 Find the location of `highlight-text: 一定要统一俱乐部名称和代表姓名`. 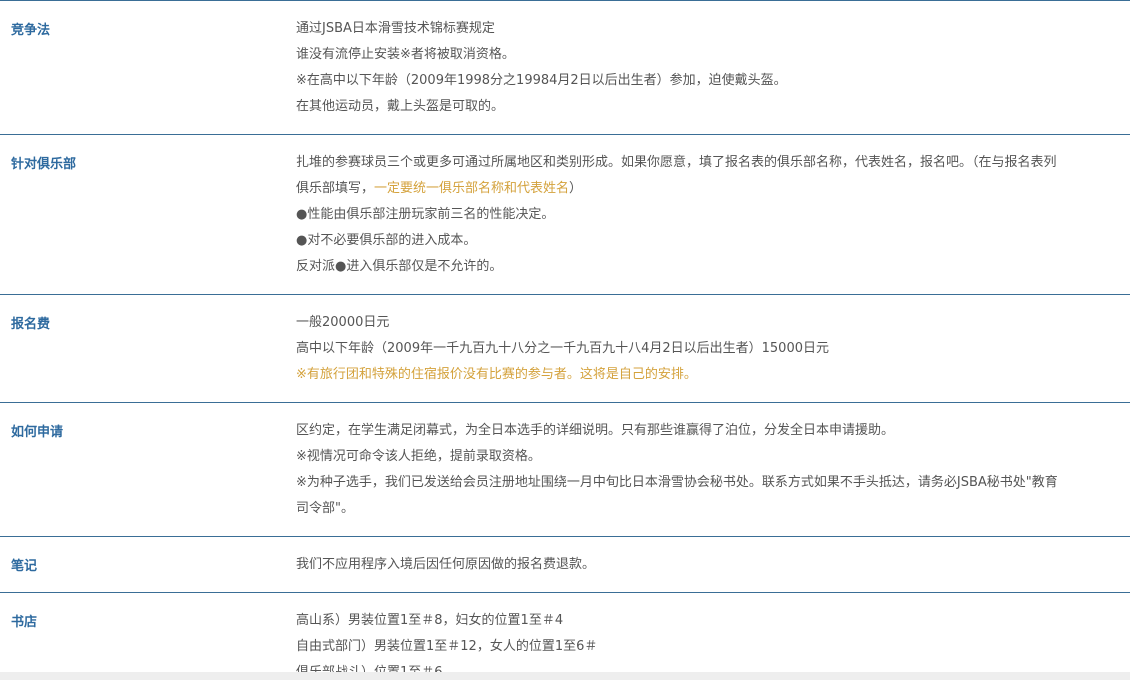

highlight-text: 一定要统一俱乐部名称和代表姓名 is located at coordinates (472, 188).